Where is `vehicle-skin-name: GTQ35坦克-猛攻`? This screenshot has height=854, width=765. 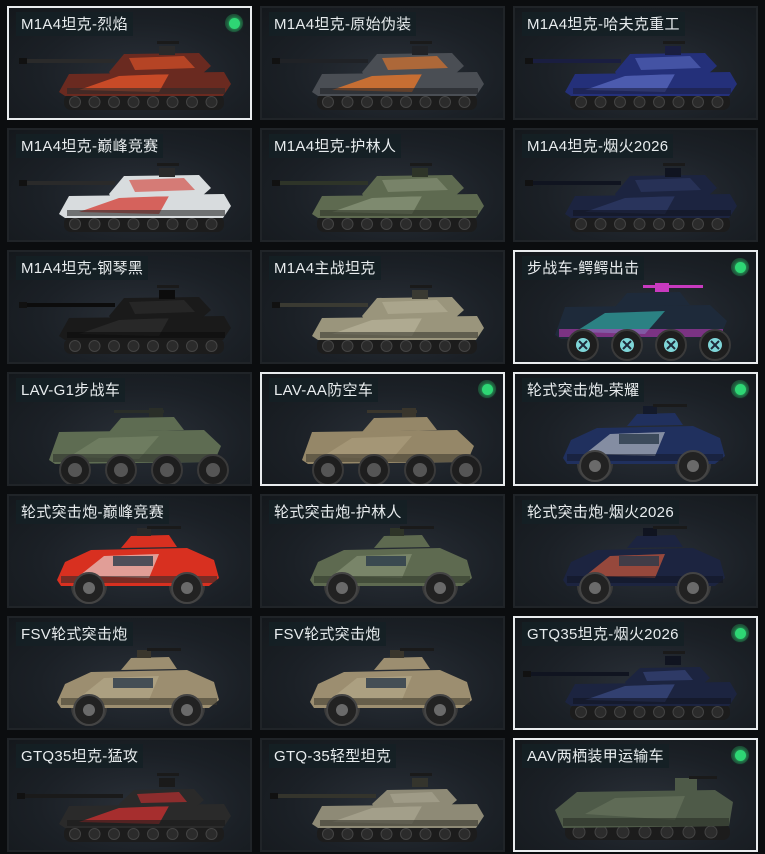
vehicle-skin-name: GTQ35坦克-猛攻 is located at coordinates (80, 756).